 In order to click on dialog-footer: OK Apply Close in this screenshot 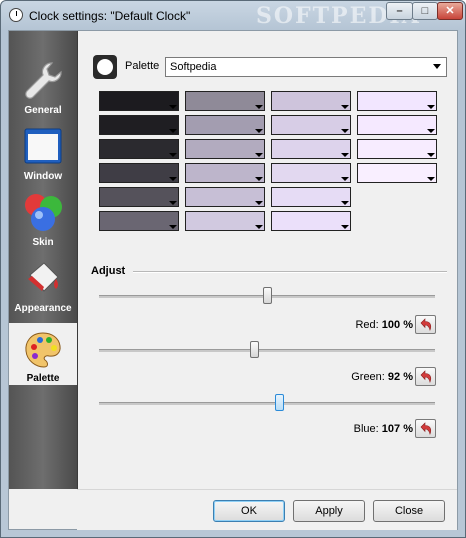, I will do `click(267, 509)`.